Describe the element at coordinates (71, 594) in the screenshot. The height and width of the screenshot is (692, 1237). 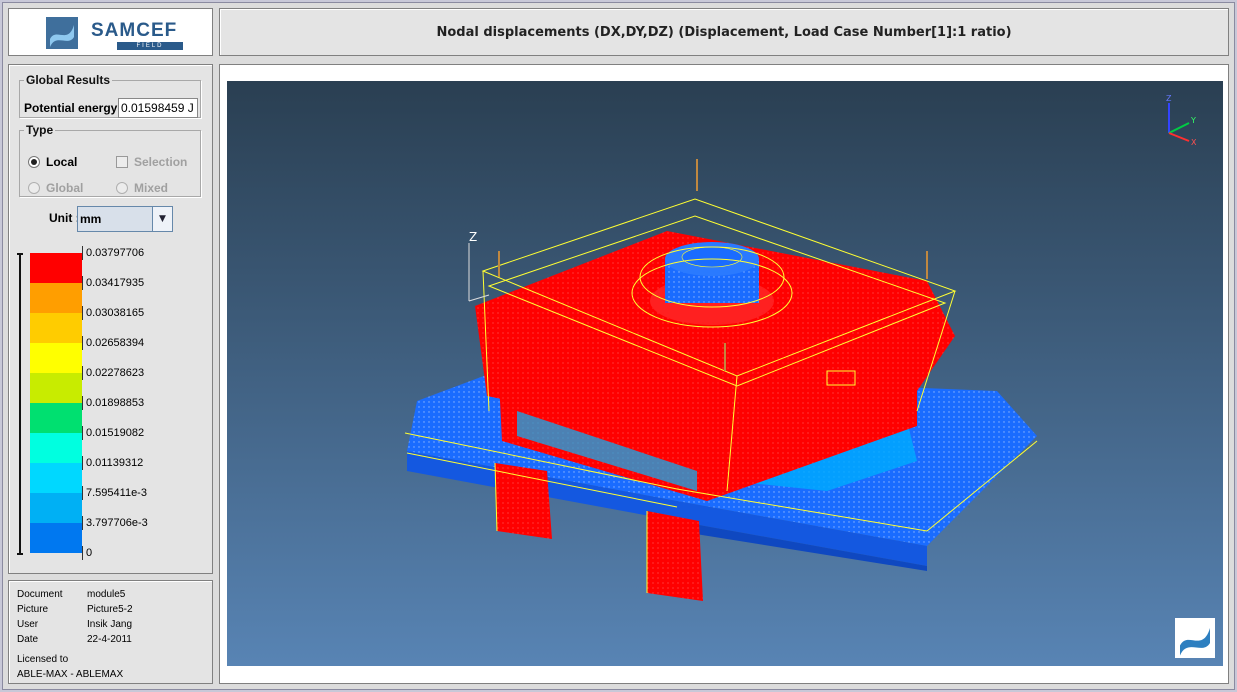
I see `info-row-document: Document module5` at that location.